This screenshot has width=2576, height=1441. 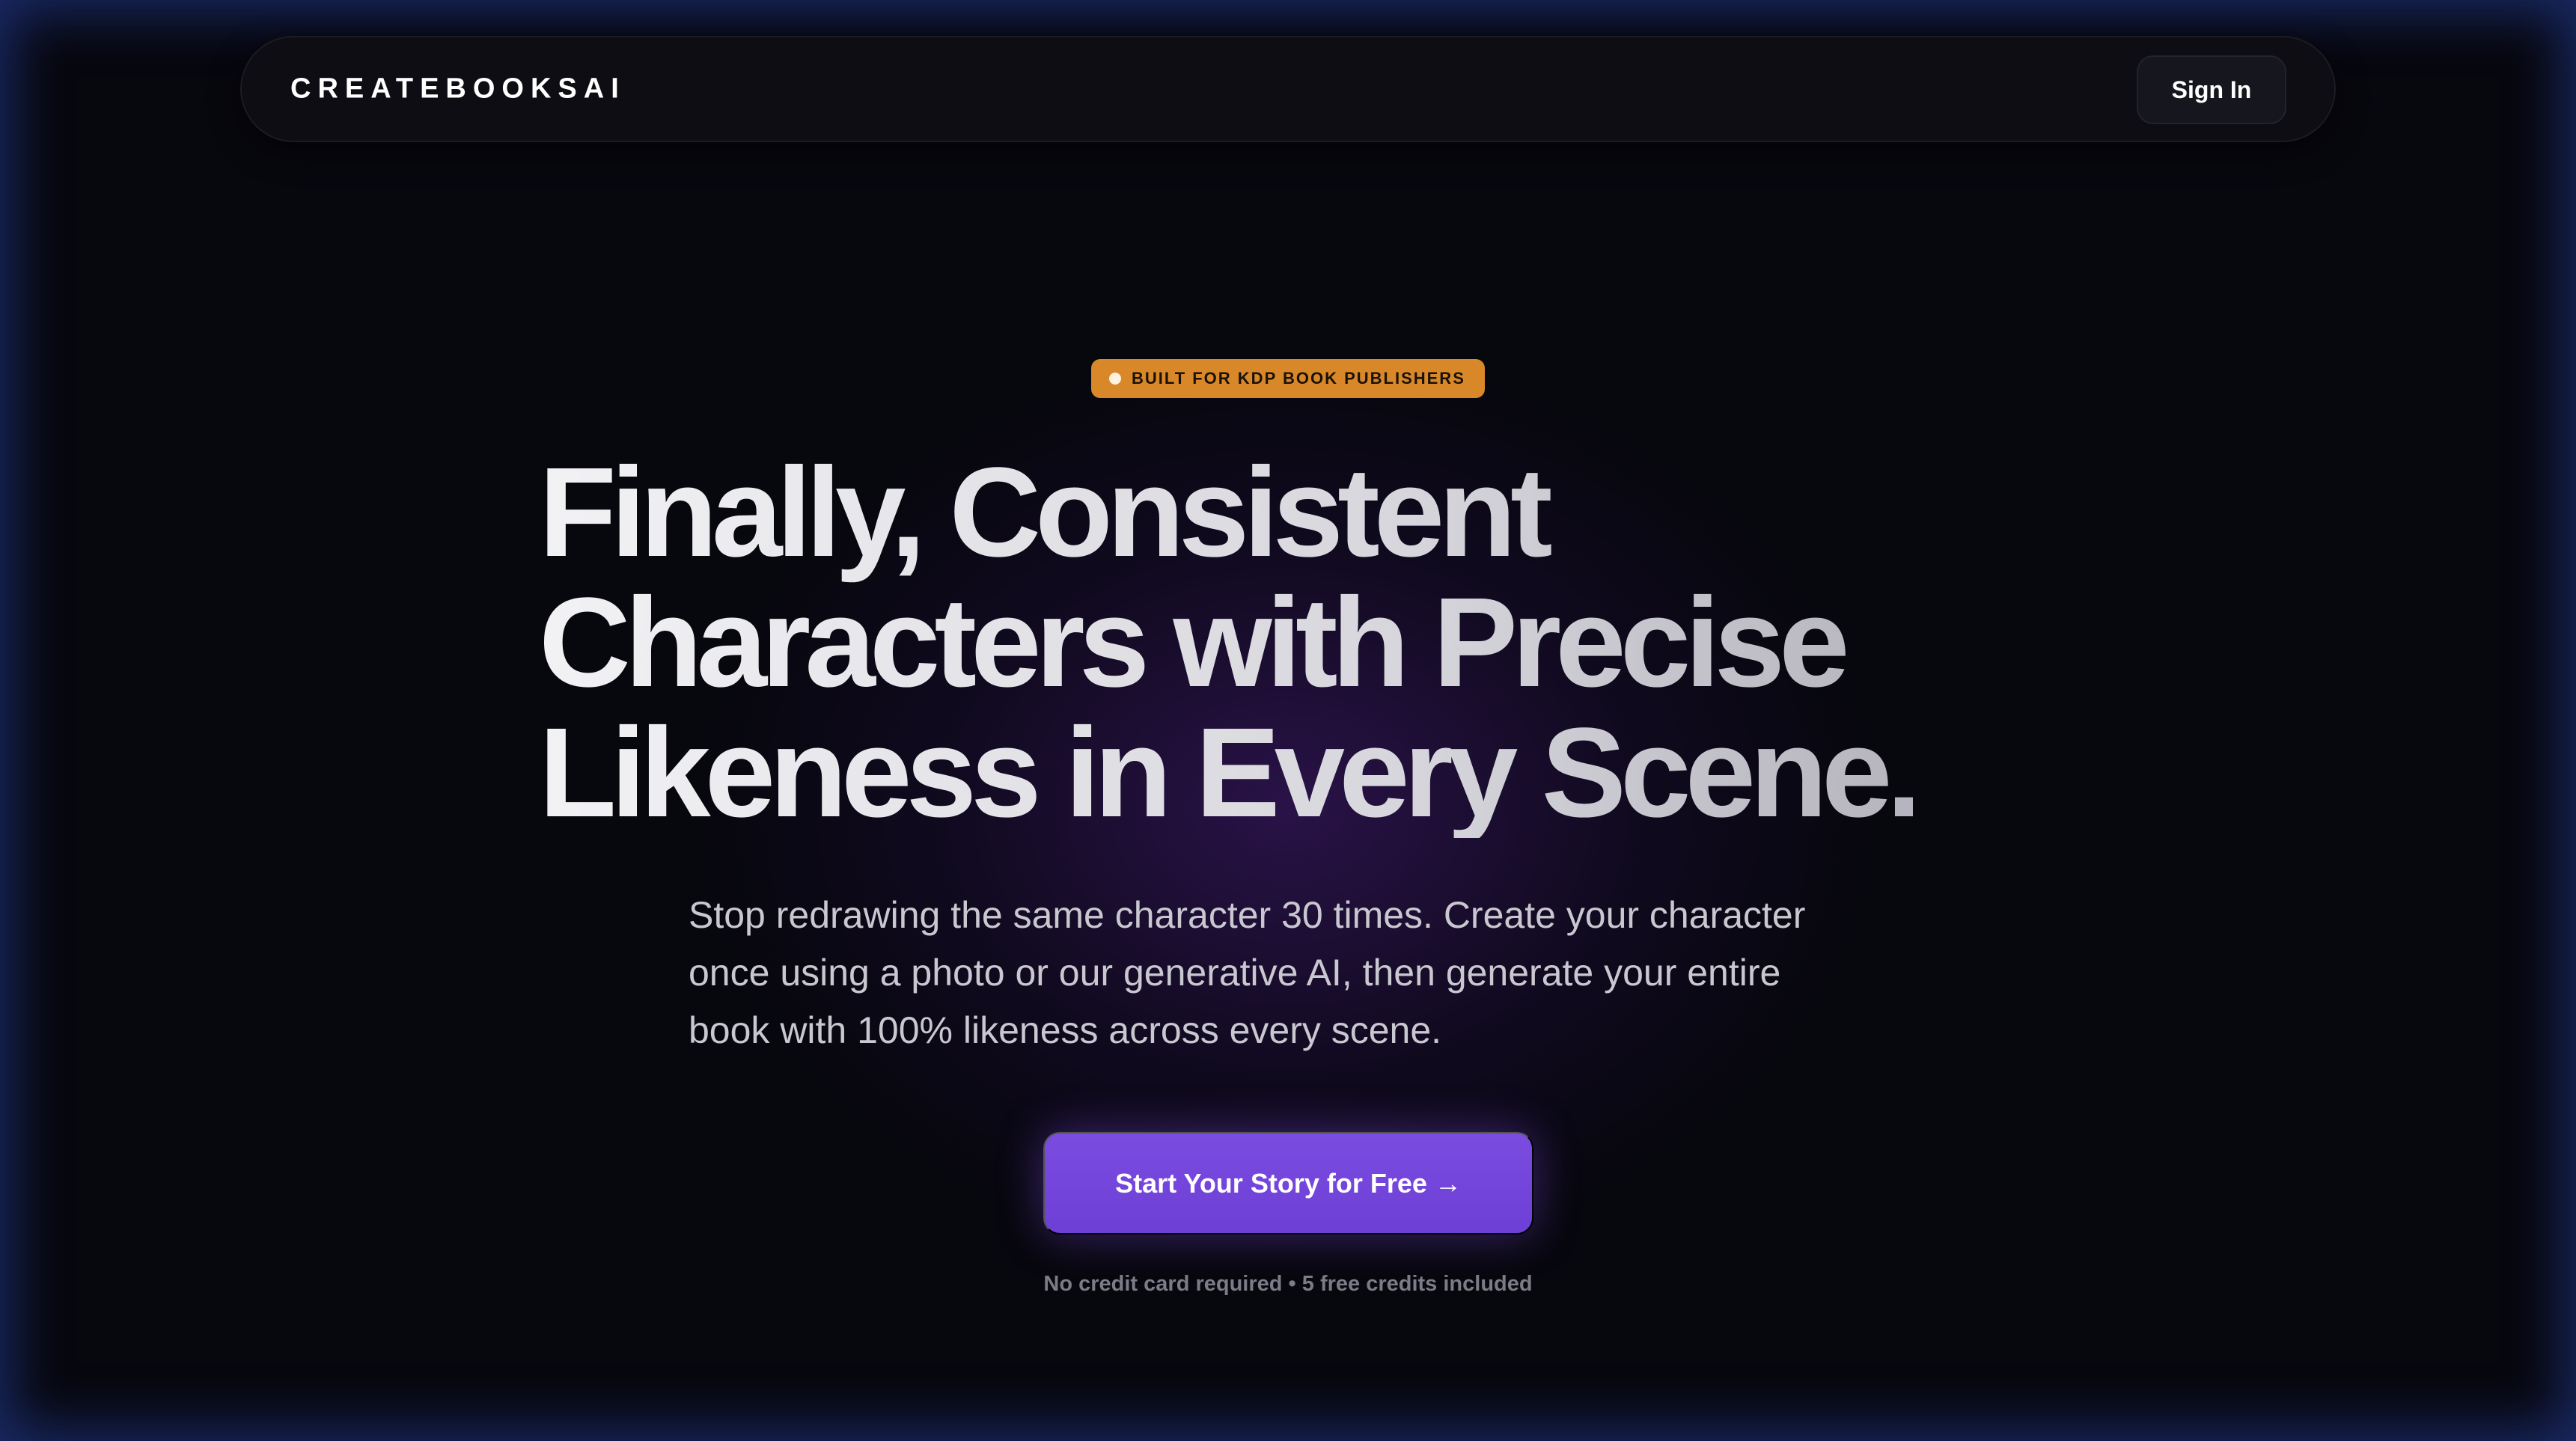 What do you see at coordinates (1288, 89) in the screenshot?
I see `top-navbar: CREATEBOOKSAI Sign In` at bounding box center [1288, 89].